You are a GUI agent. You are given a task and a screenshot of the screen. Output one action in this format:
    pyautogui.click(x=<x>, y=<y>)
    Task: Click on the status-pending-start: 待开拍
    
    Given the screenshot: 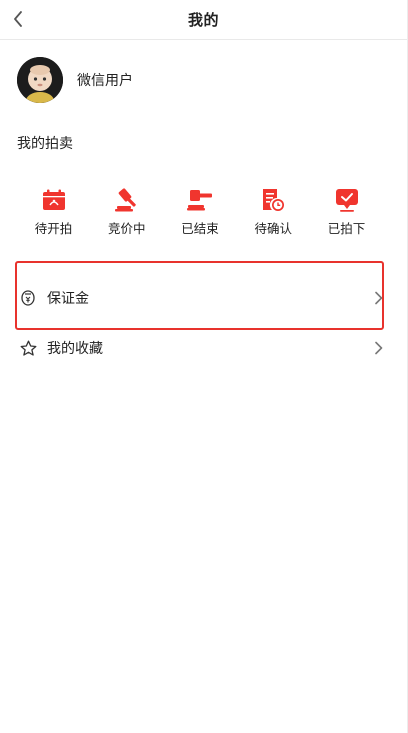 What is the action you would take?
    pyautogui.click(x=53, y=211)
    